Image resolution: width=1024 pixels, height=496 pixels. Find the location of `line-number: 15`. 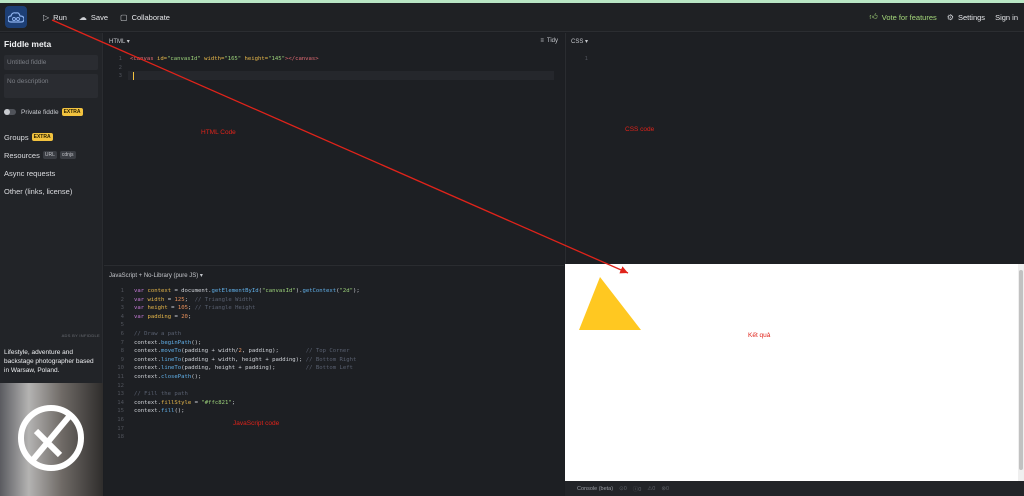

line-number: 15 is located at coordinates (120, 411).